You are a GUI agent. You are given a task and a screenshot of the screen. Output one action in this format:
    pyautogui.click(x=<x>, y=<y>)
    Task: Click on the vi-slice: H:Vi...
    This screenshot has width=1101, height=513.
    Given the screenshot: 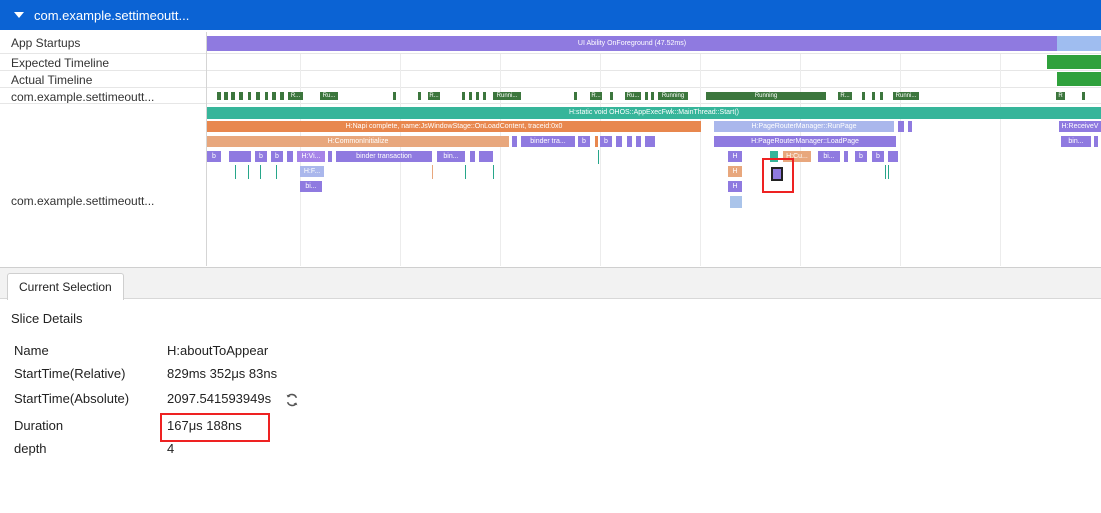 What is the action you would take?
    pyautogui.click(x=311, y=156)
    